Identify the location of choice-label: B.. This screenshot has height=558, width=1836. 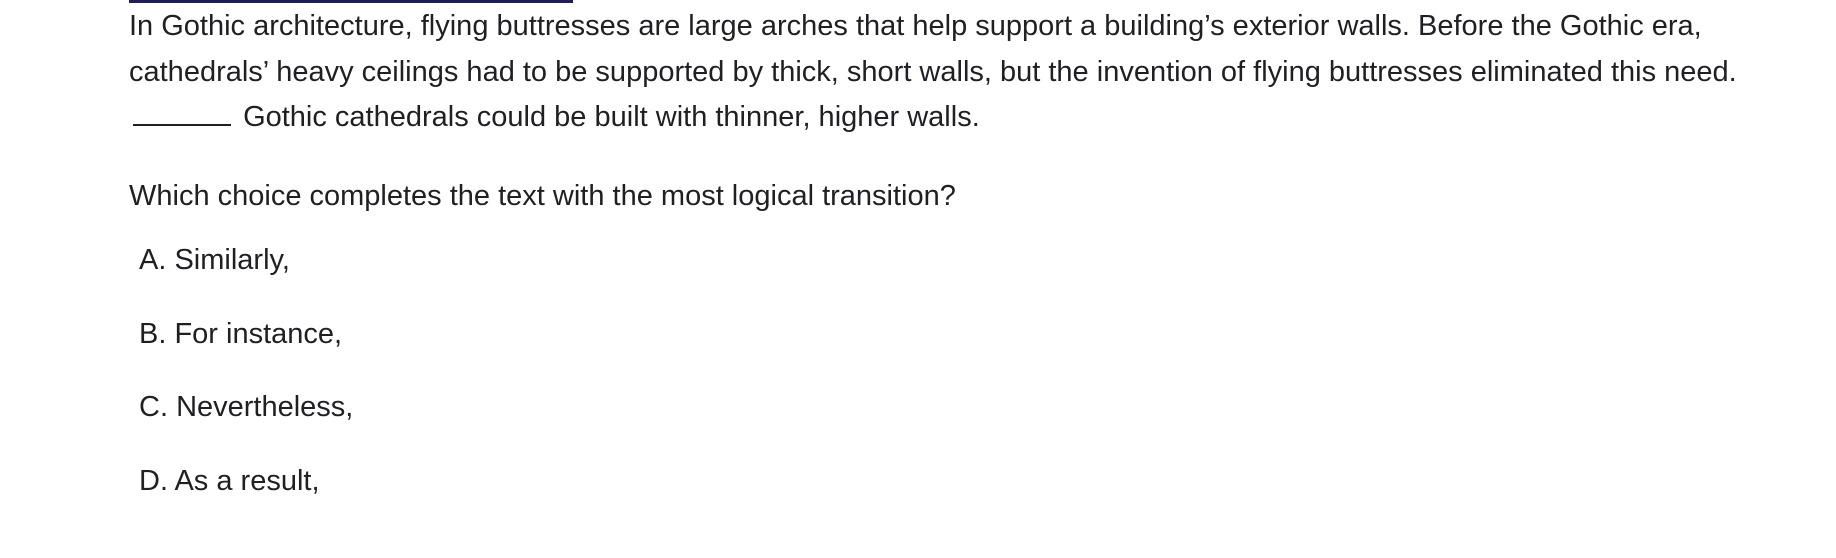
(153, 333).